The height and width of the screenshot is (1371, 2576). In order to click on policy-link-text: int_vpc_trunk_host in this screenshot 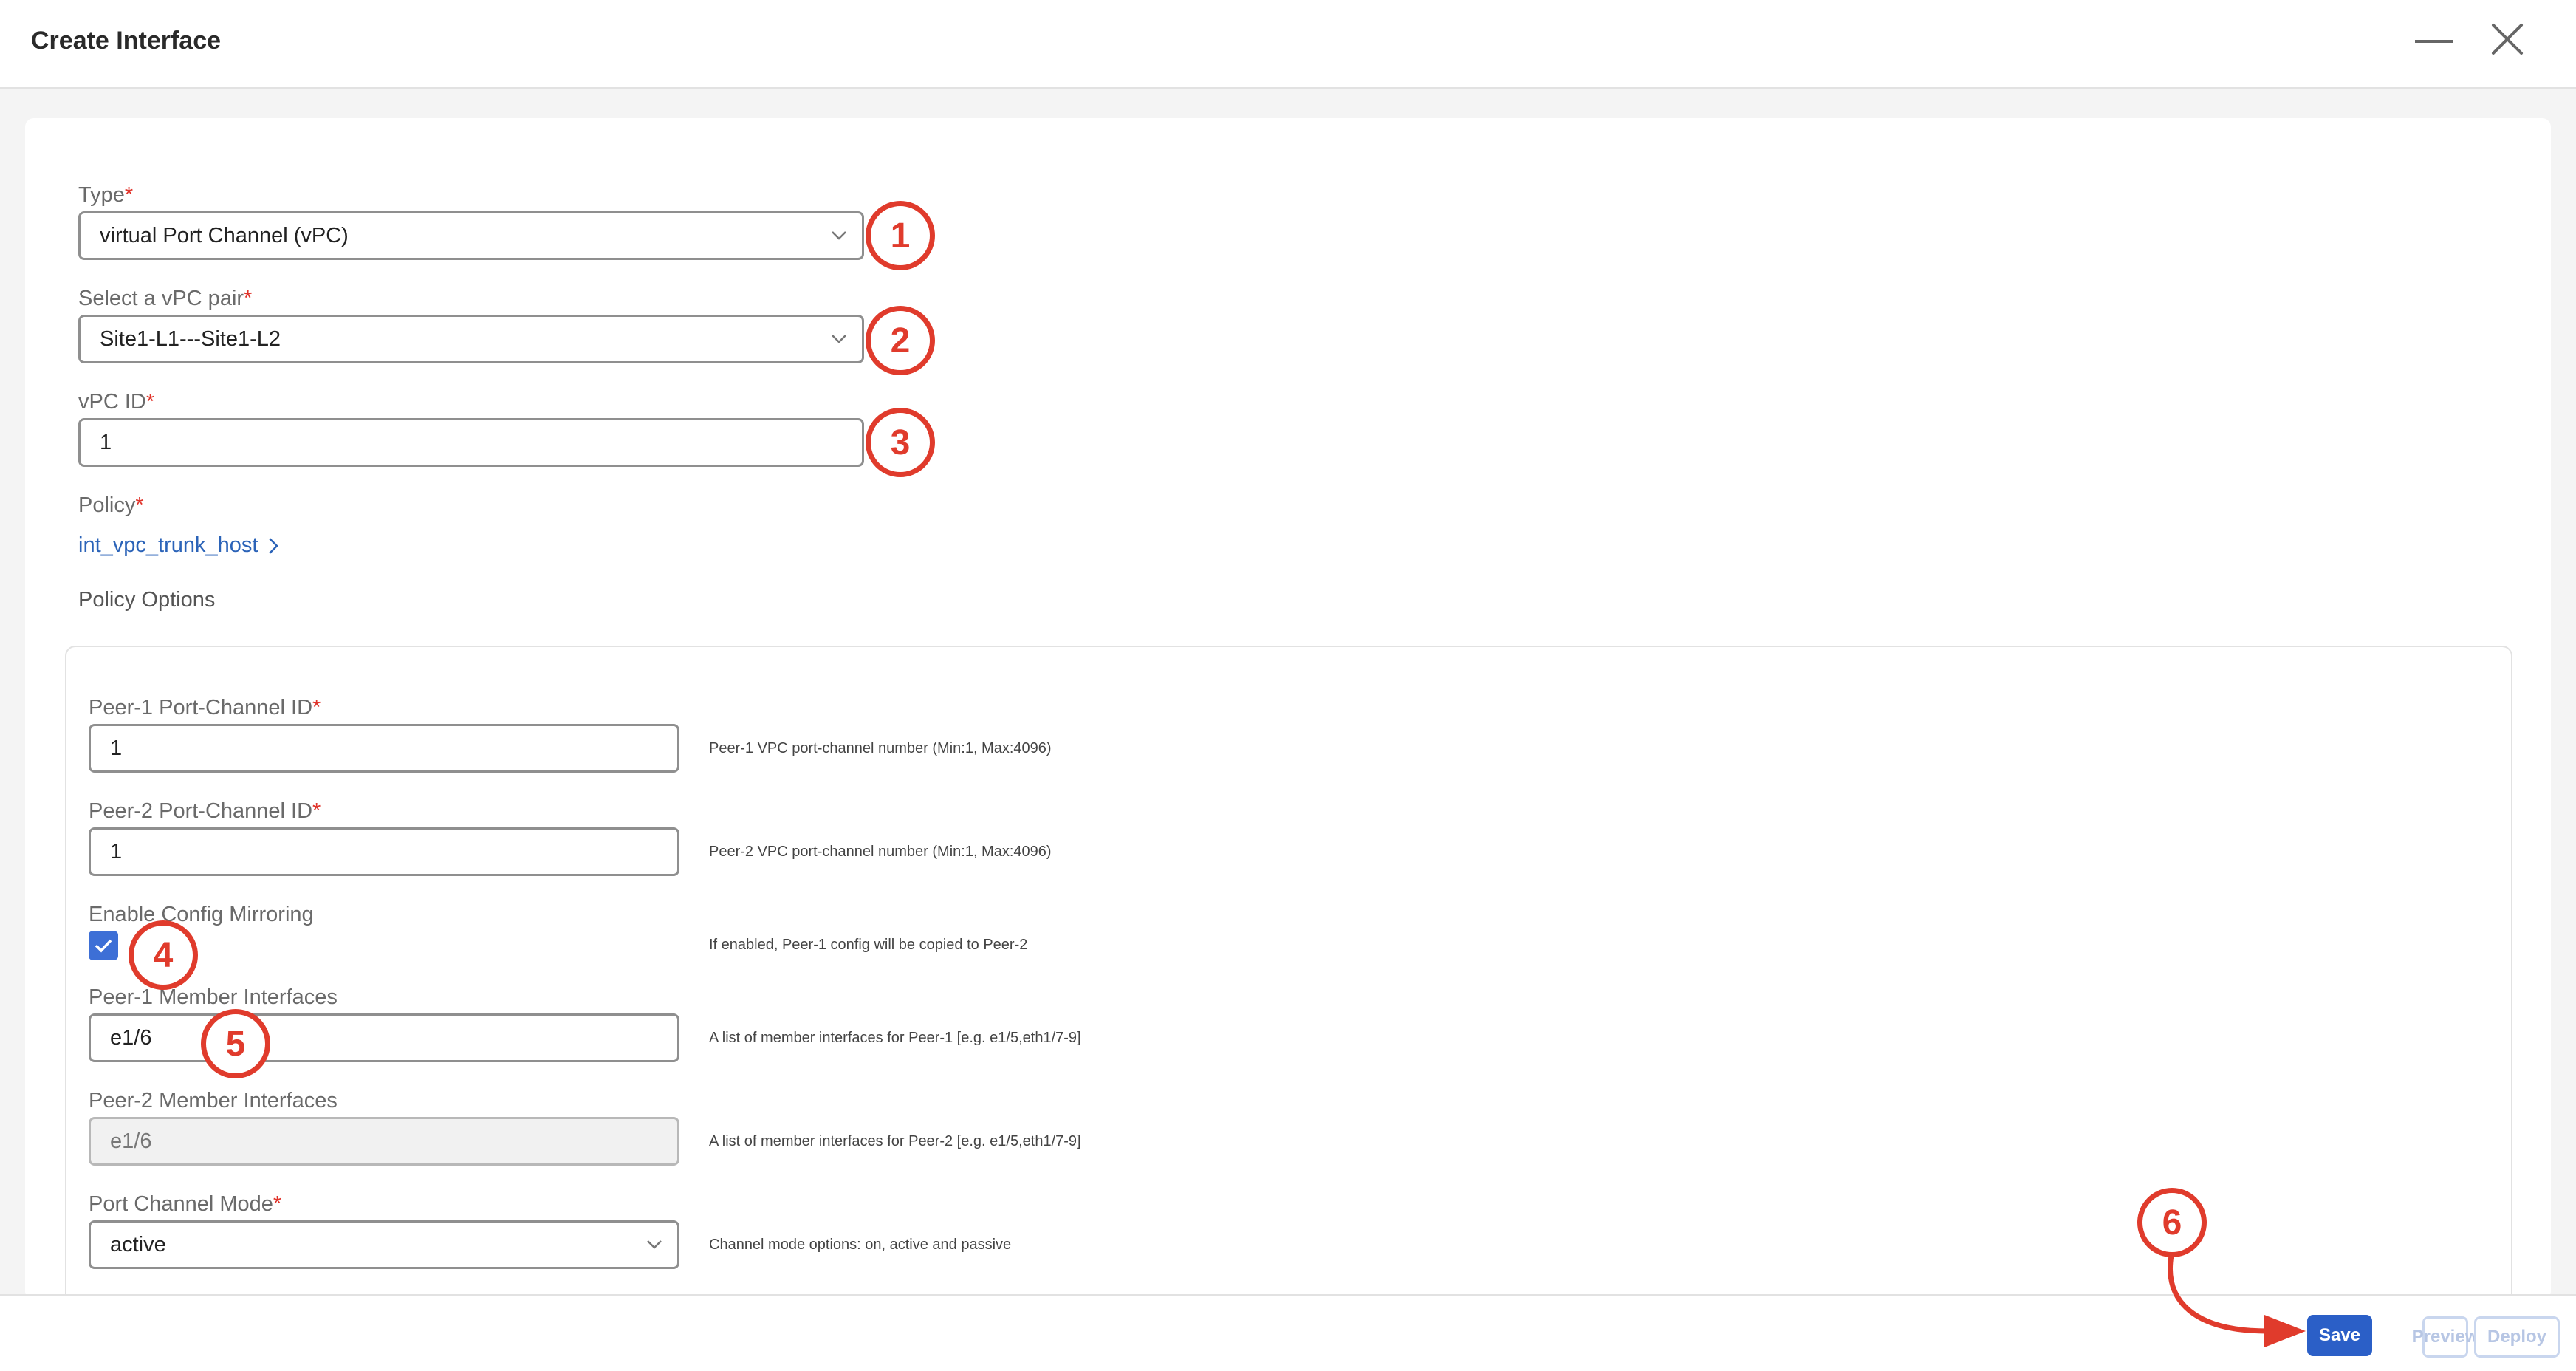, I will do `click(168, 545)`.